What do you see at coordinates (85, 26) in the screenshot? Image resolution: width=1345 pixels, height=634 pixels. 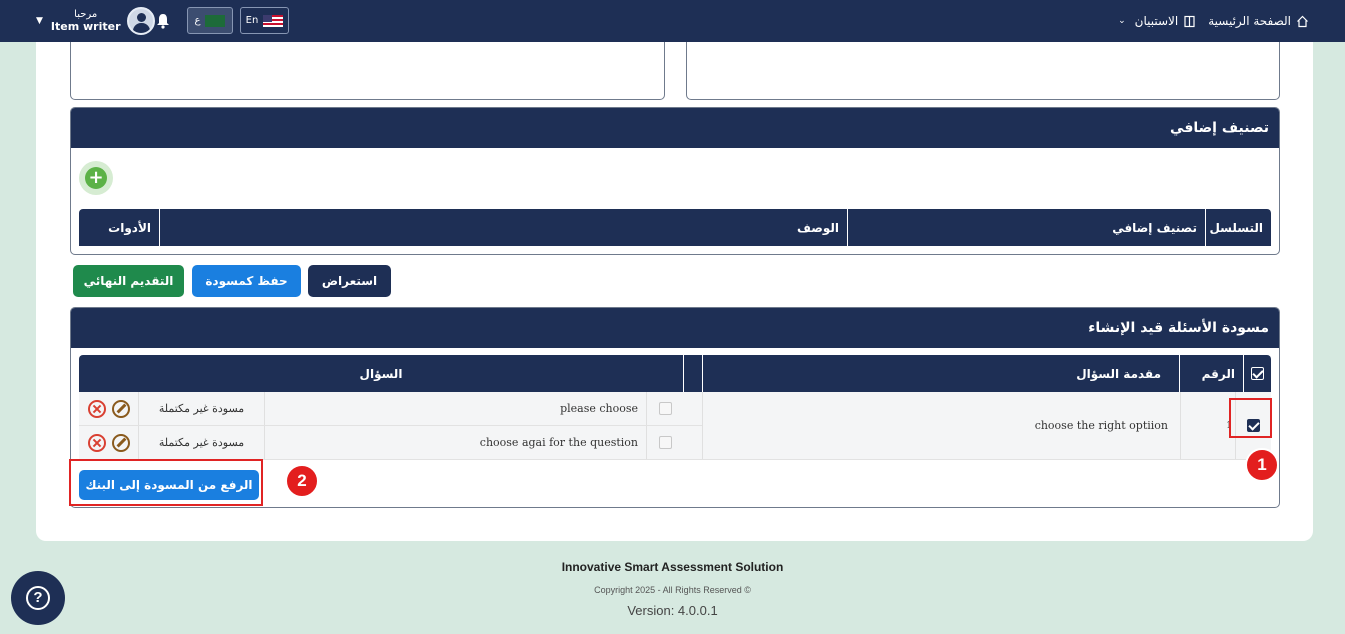 I see `user-role: Item writer` at bounding box center [85, 26].